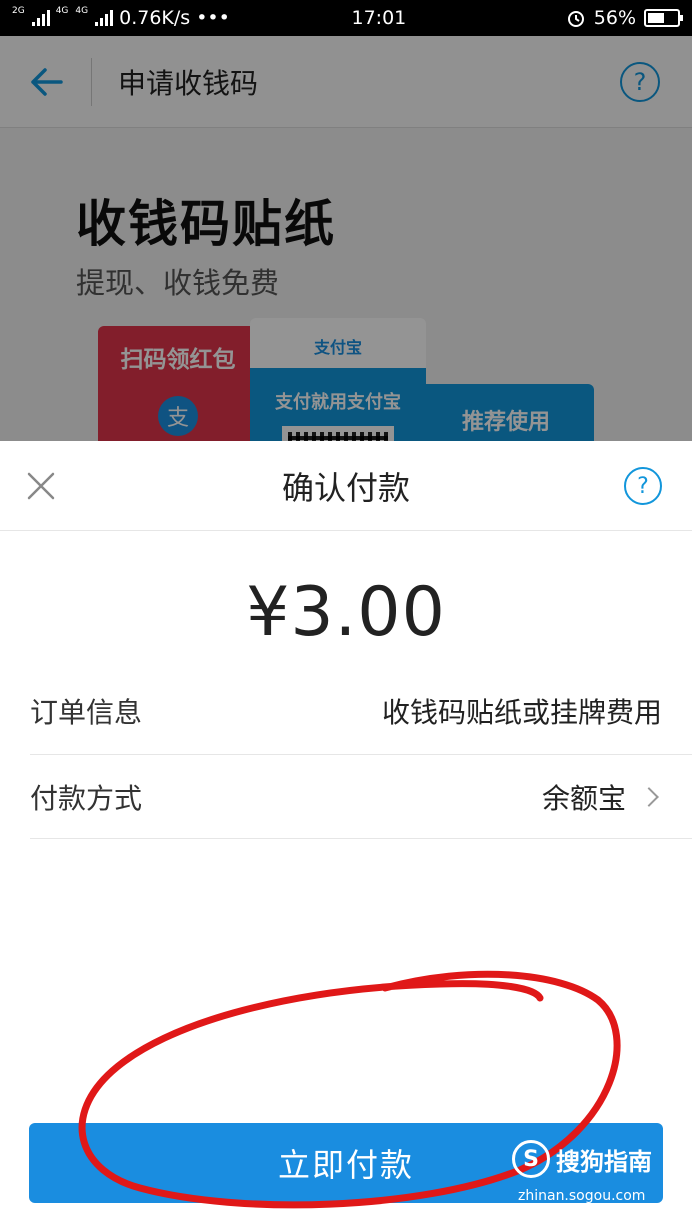 The width and height of the screenshot is (692, 1230). I want to click on battery-icon, so click(663, 18).